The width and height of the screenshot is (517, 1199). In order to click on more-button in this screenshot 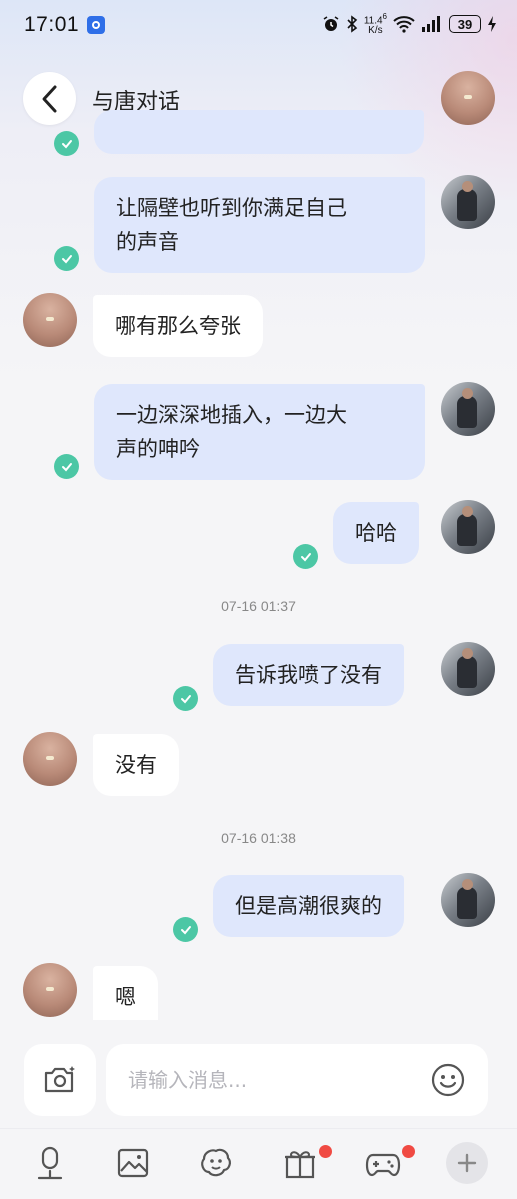, I will do `click(467, 1163)`.